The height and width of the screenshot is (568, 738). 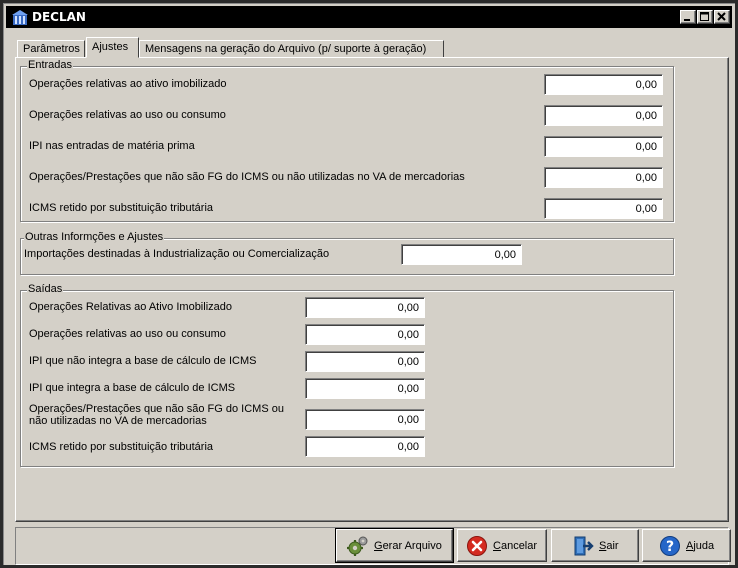 What do you see at coordinates (595, 545) in the screenshot?
I see `sair-button: Sair` at bounding box center [595, 545].